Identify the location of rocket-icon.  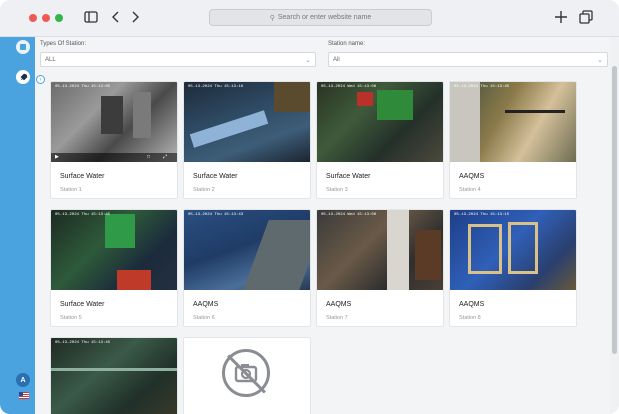
(23, 77).